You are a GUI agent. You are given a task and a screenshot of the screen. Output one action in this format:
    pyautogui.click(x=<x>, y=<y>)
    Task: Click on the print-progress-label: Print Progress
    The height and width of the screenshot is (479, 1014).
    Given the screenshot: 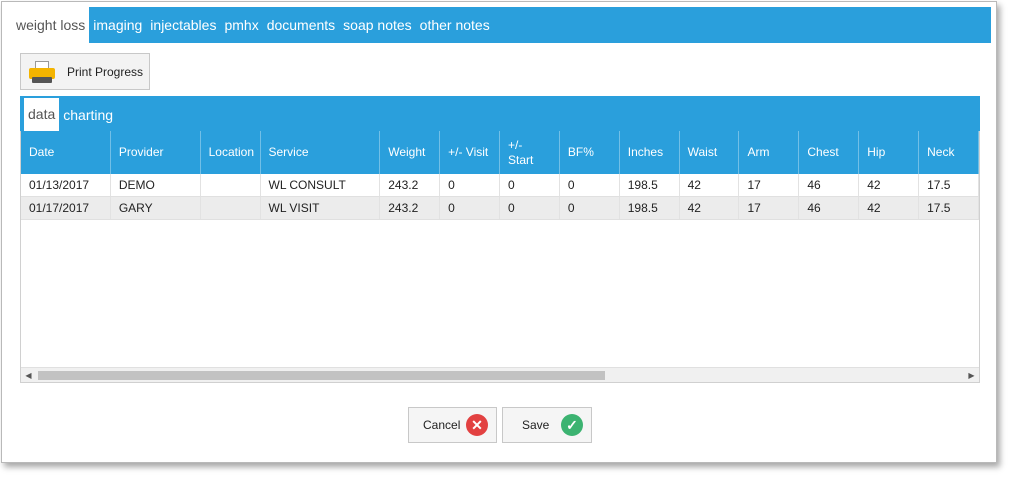 What is the action you would take?
    pyautogui.click(x=105, y=71)
    